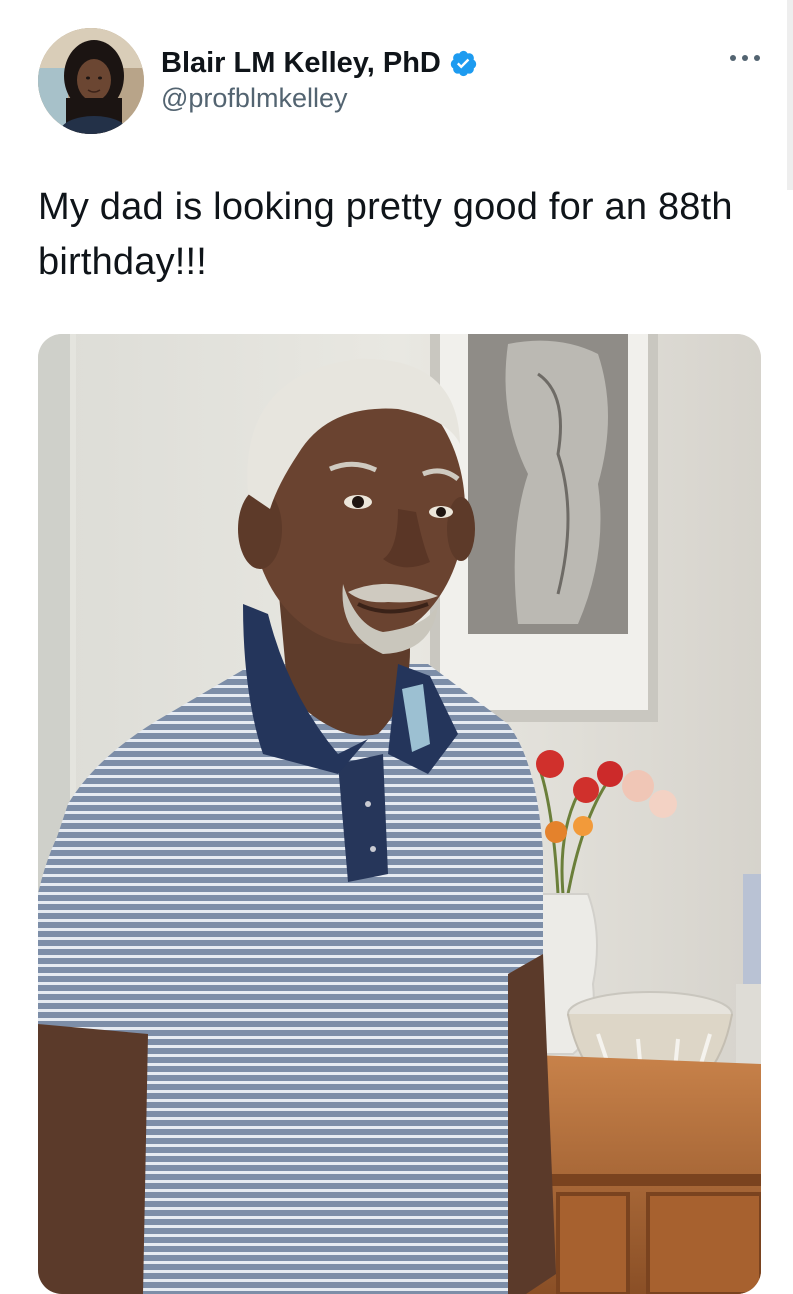 This screenshot has height=1294, width=793. I want to click on author-handle: @profblmkelley, so click(319, 98).